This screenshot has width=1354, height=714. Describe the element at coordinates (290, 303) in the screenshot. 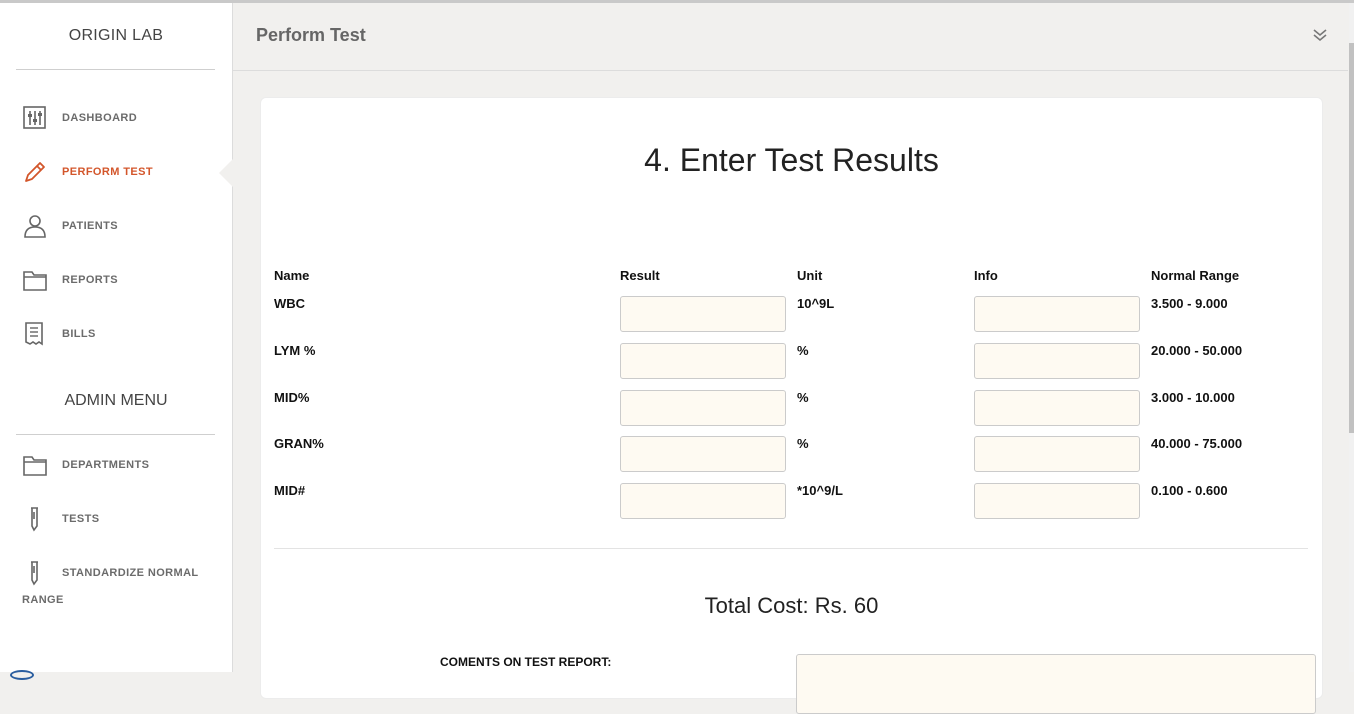

I see `test-name: WBC` at that location.